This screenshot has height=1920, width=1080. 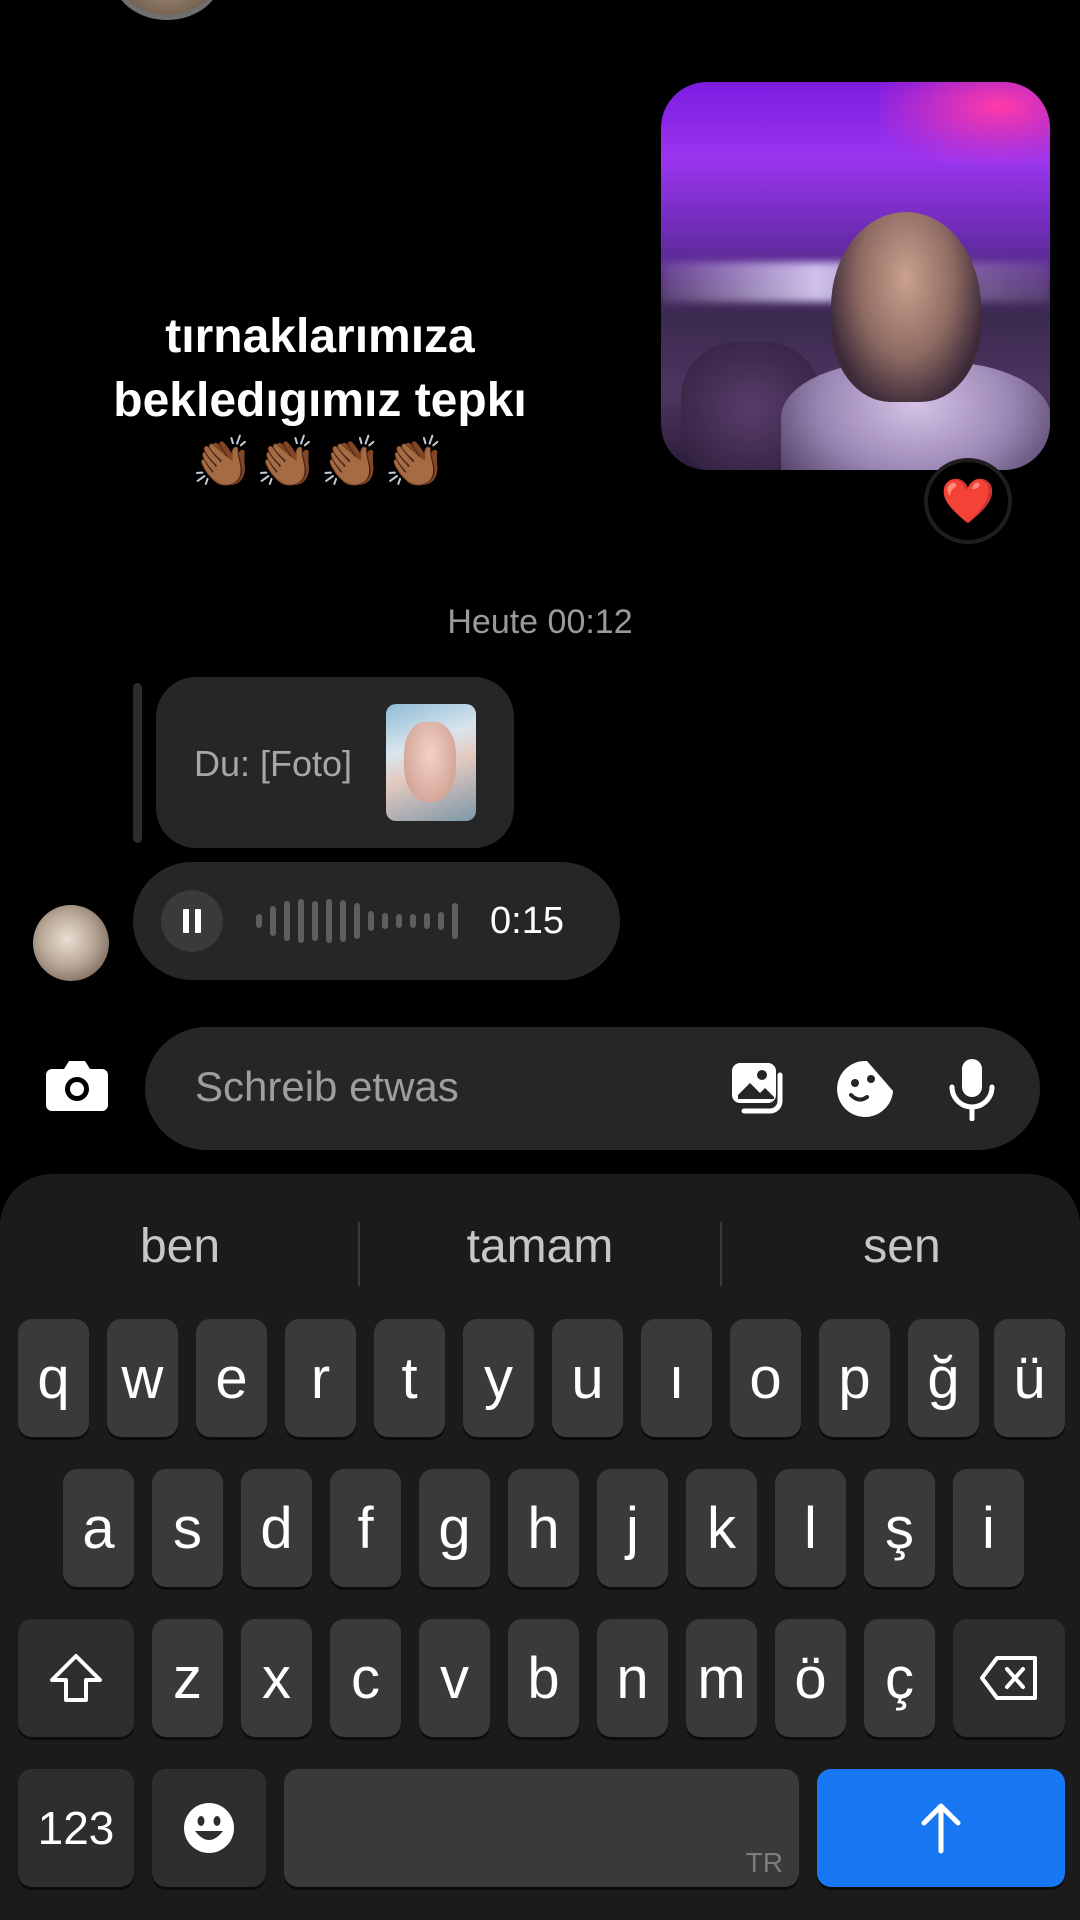 I want to click on key-l: l, so click(x=810, y=1528).